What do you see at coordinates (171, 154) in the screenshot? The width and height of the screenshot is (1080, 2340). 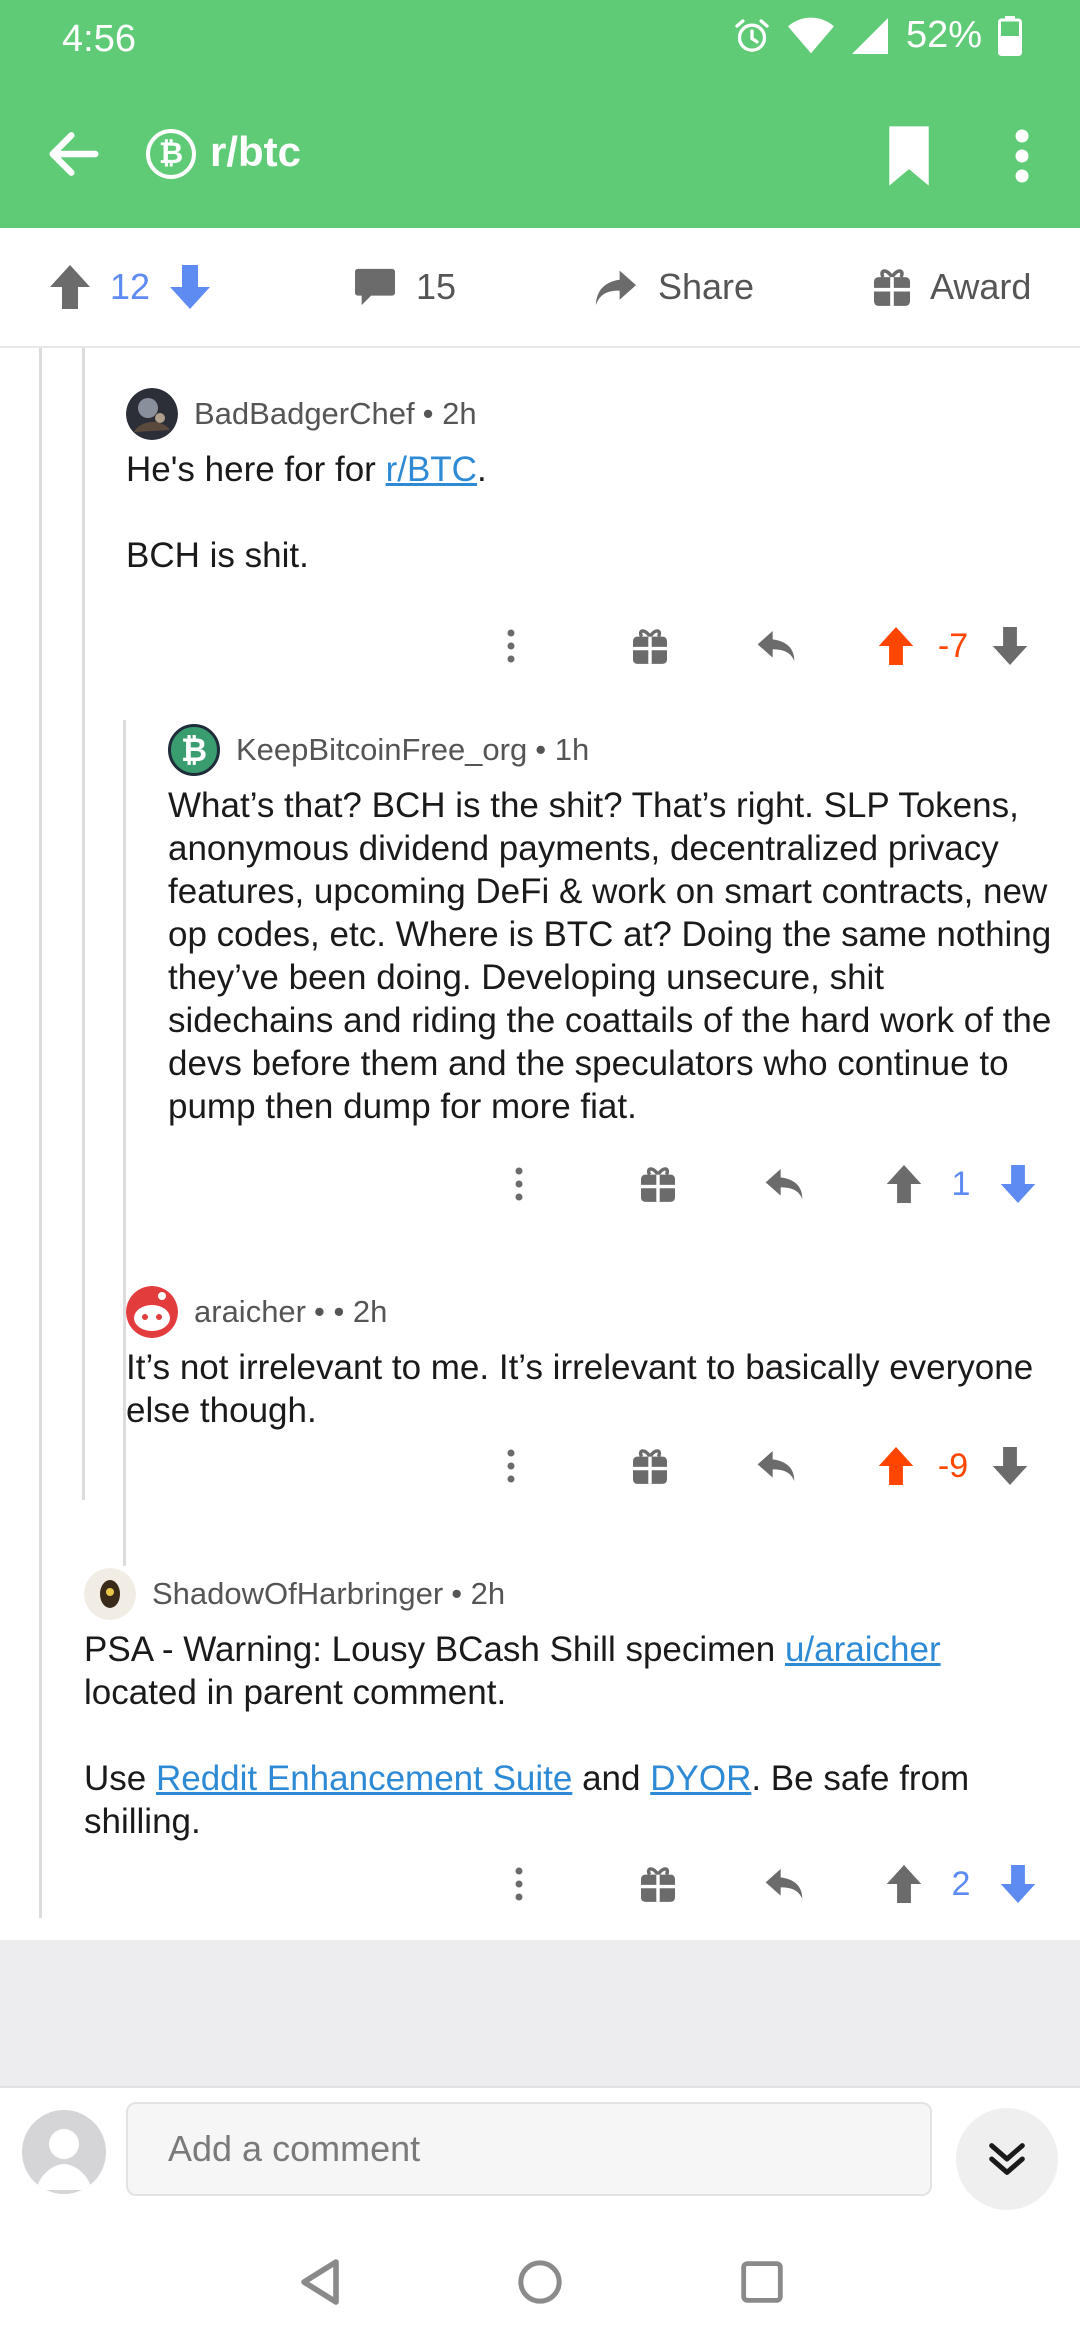 I see `subreddit-icon: ₿` at bounding box center [171, 154].